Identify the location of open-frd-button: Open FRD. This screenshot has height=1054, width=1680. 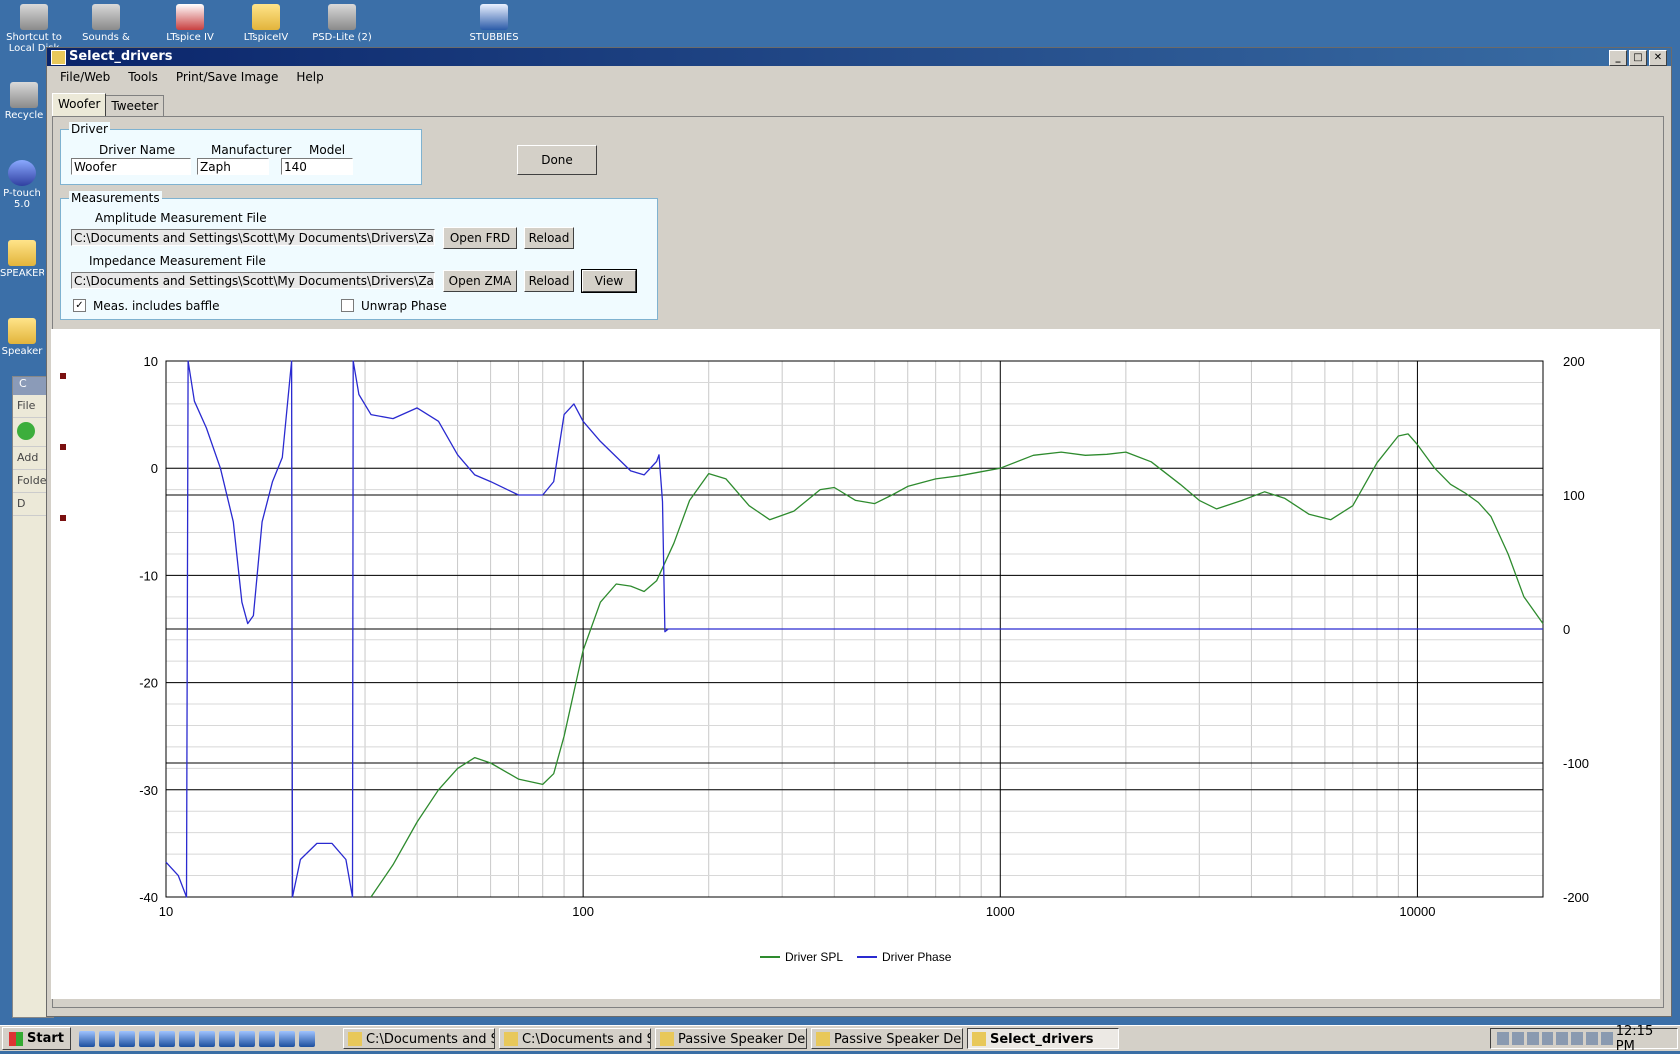
(480, 238).